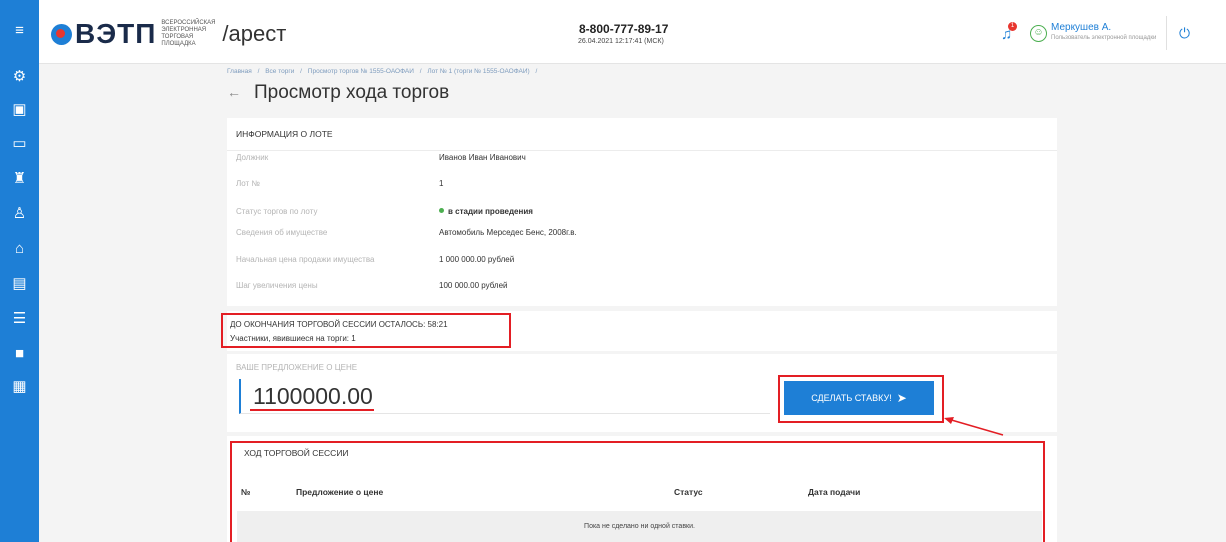 Image resolution: width=1226 pixels, height=542 pixels. What do you see at coordinates (19, 178) in the screenshot?
I see `gavel-icon: ♜` at bounding box center [19, 178].